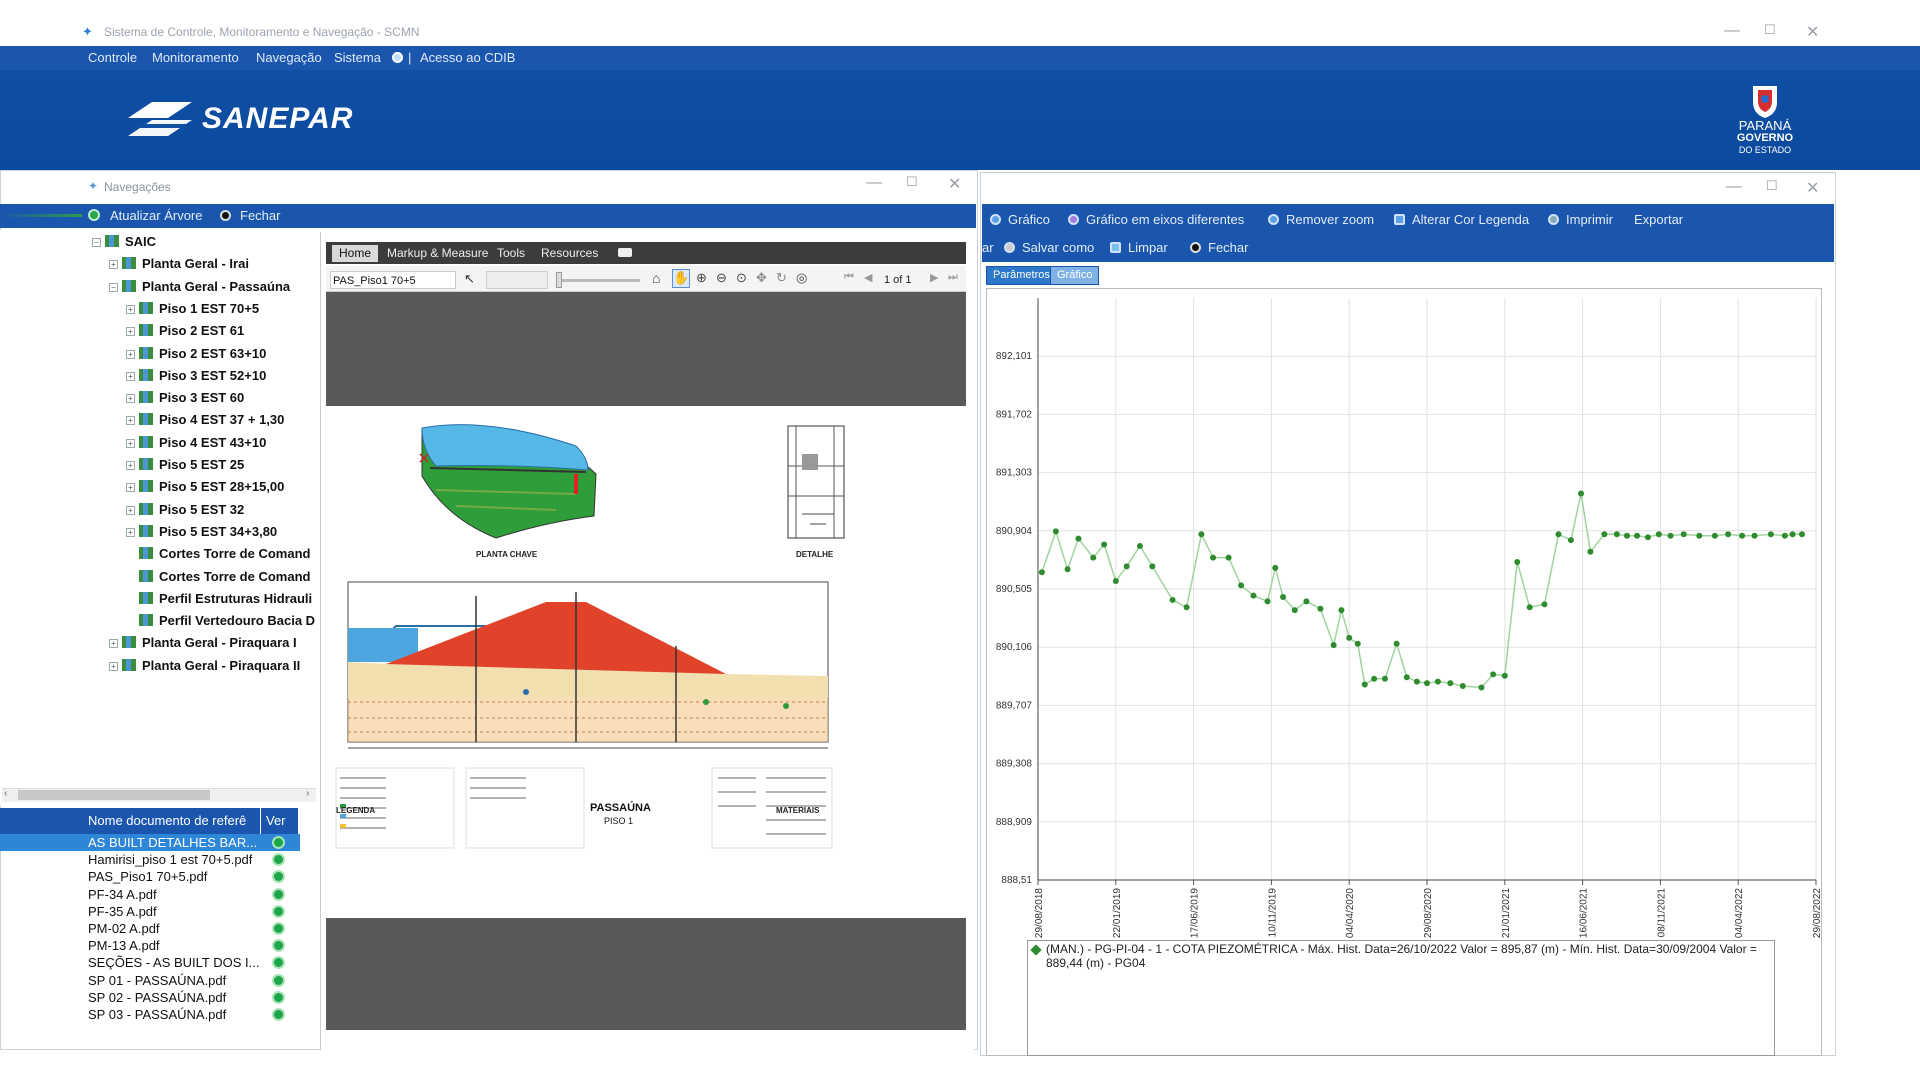 The image size is (1920, 1080). I want to click on tree-node: + Planta Geral - Piraquara I, so click(203, 643).